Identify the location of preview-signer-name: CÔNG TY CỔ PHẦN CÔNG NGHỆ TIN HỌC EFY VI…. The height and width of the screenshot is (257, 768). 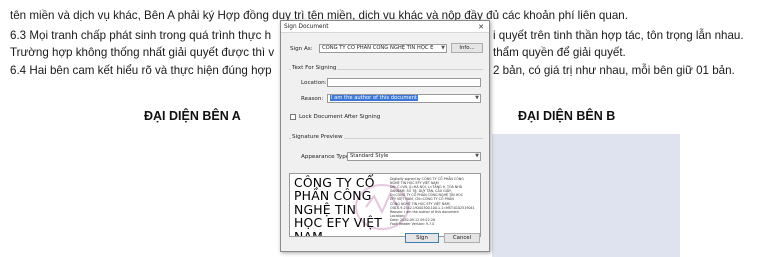
(338, 206).